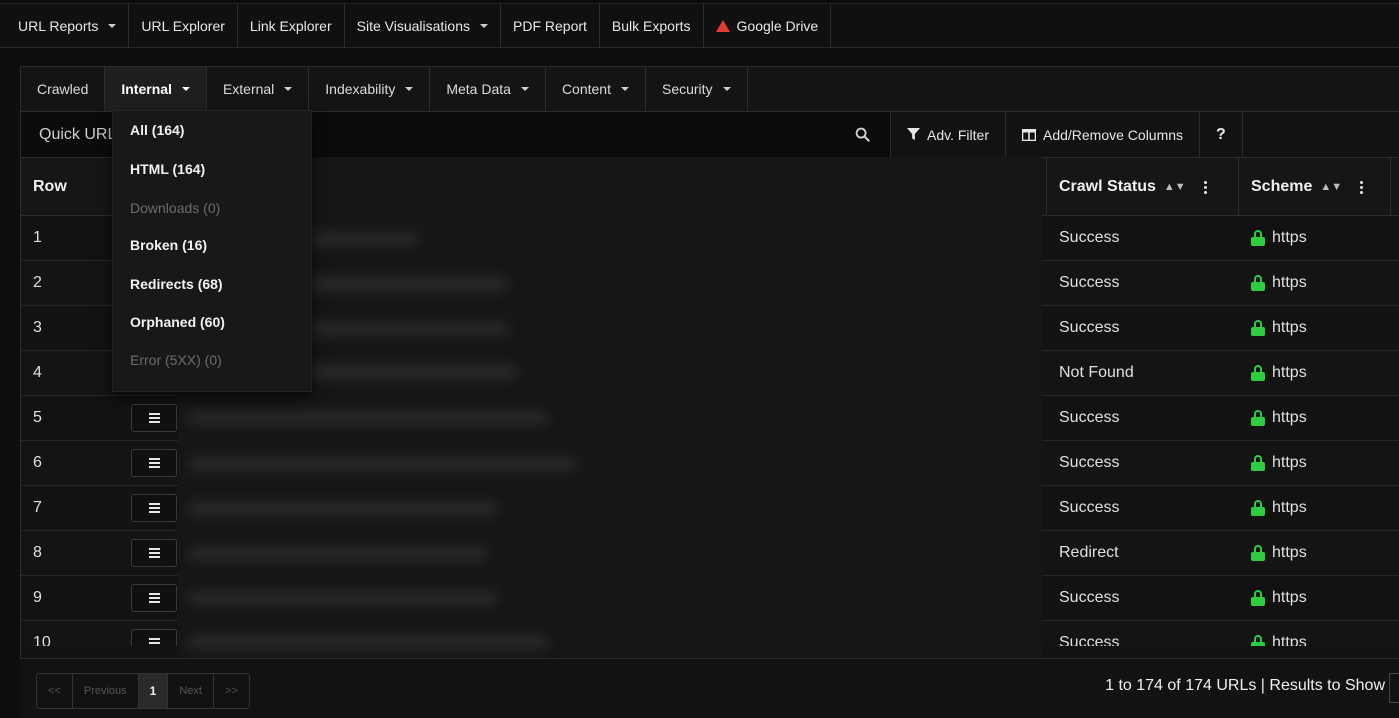 The height and width of the screenshot is (718, 1399). What do you see at coordinates (231, 691) in the screenshot?
I see `pagination-last-button: >>` at bounding box center [231, 691].